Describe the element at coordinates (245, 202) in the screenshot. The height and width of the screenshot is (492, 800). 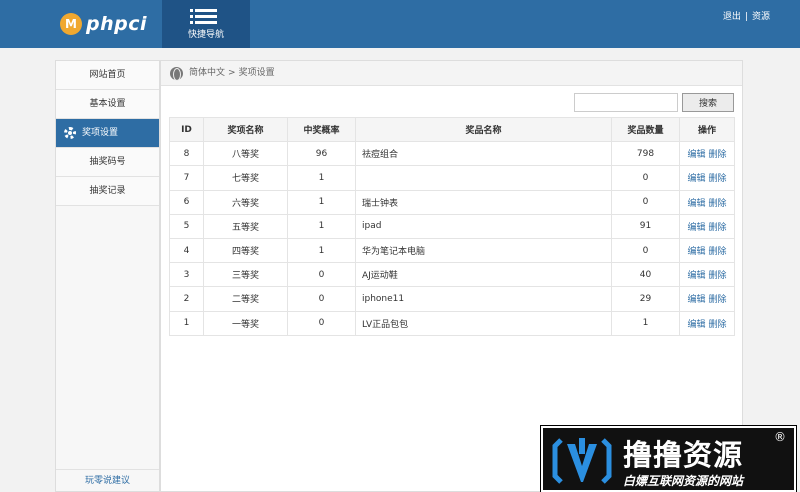
I see `cell-prize-level: 六等奖` at that location.